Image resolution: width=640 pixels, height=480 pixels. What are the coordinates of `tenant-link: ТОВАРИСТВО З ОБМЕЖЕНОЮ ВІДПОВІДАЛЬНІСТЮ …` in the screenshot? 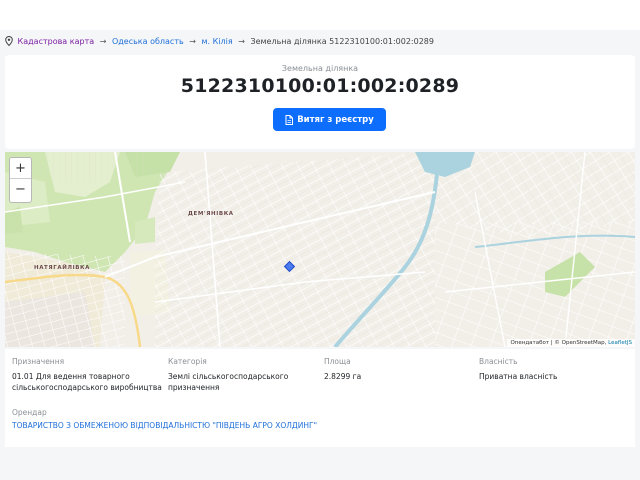 It's located at (164, 425).